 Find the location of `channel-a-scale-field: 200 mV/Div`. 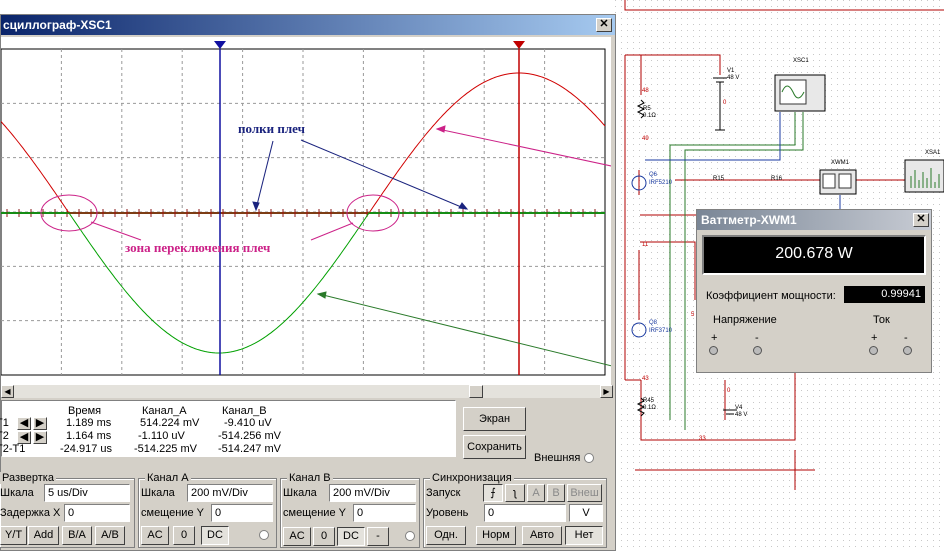

channel-a-scale-field: 200 mV/Div is located at coordinates (230, 493).